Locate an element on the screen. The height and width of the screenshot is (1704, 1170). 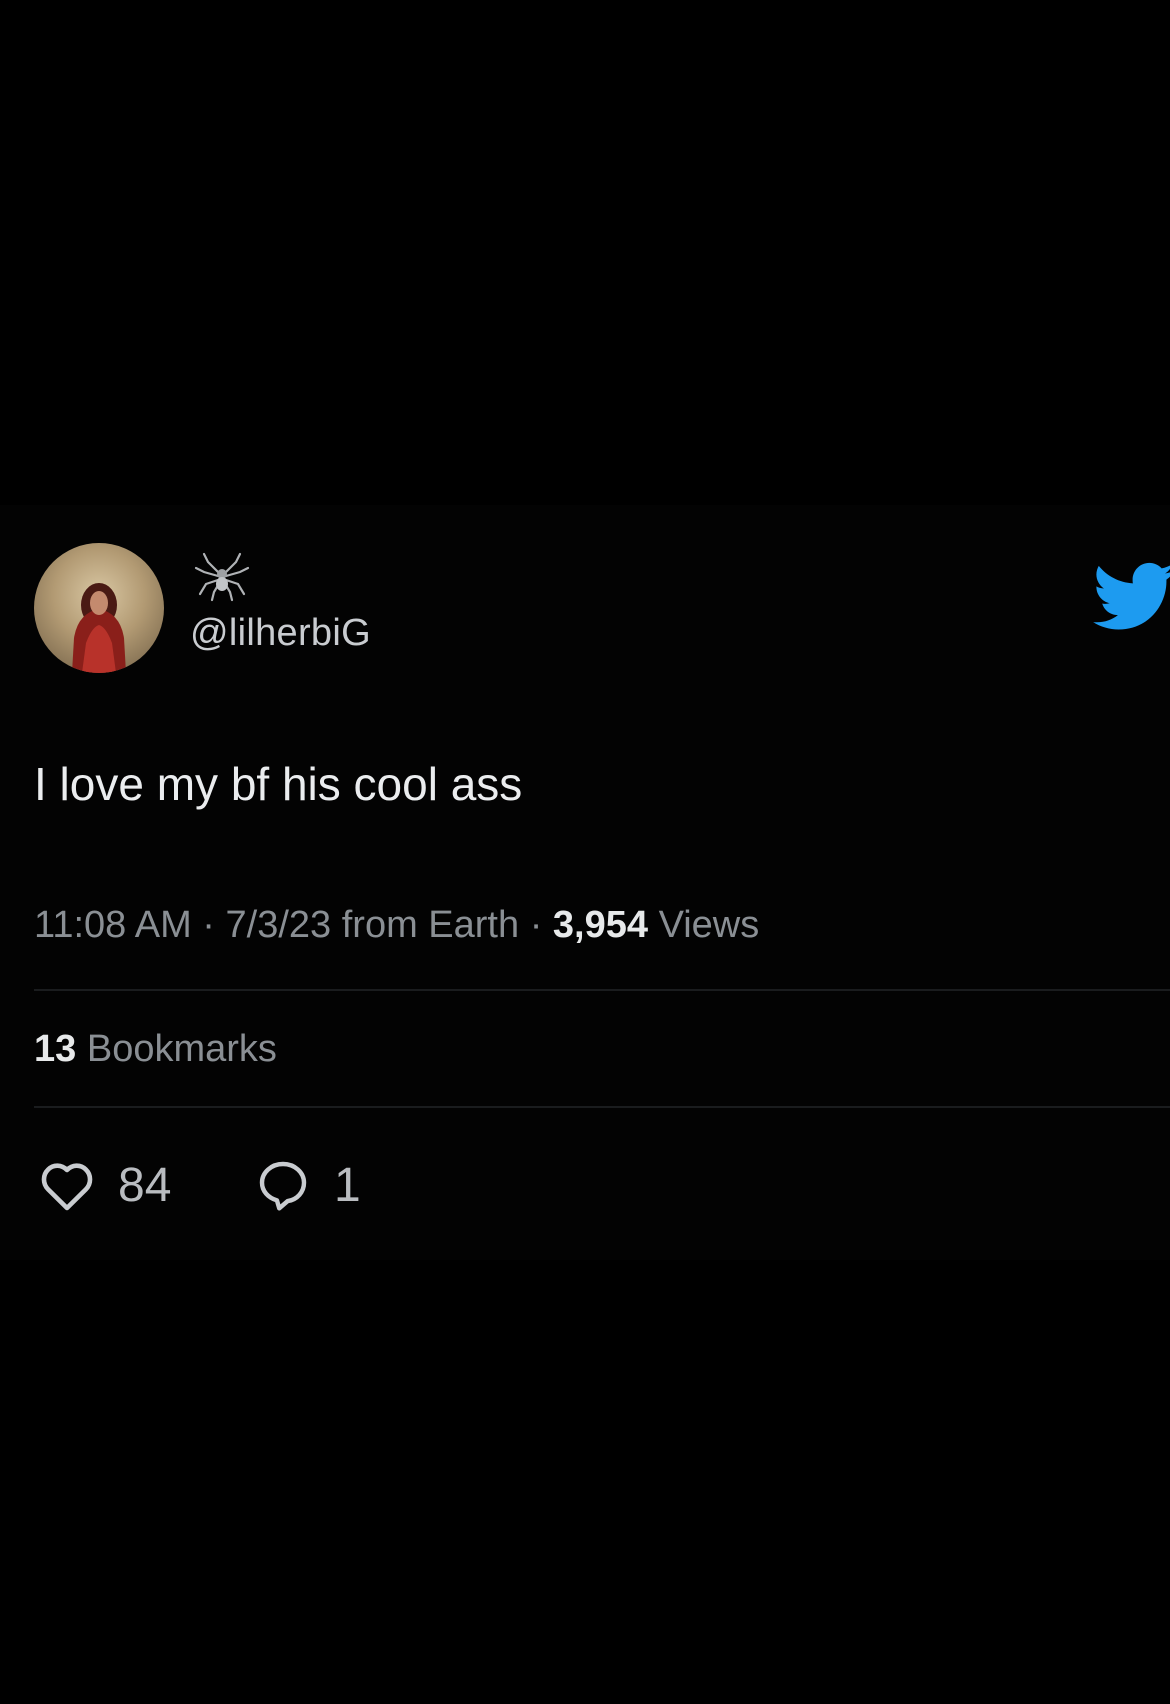
comment-bubble-icon is located at coordinates (283, 1185).